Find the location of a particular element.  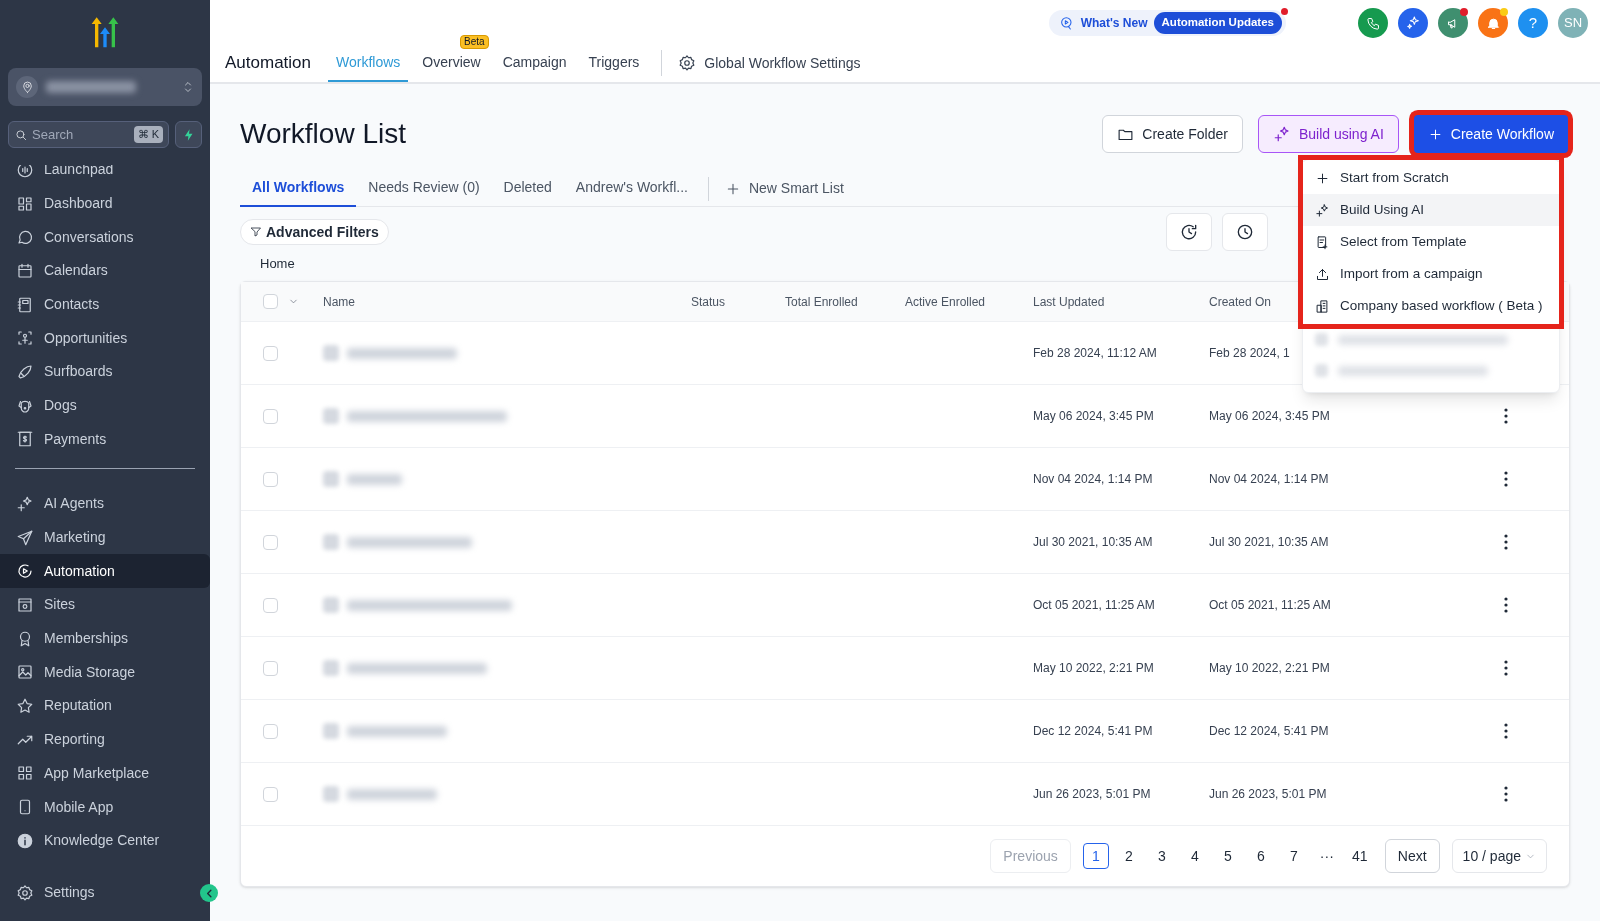

menu-item: Start from Scratch is located at coordinates (1431, 178).